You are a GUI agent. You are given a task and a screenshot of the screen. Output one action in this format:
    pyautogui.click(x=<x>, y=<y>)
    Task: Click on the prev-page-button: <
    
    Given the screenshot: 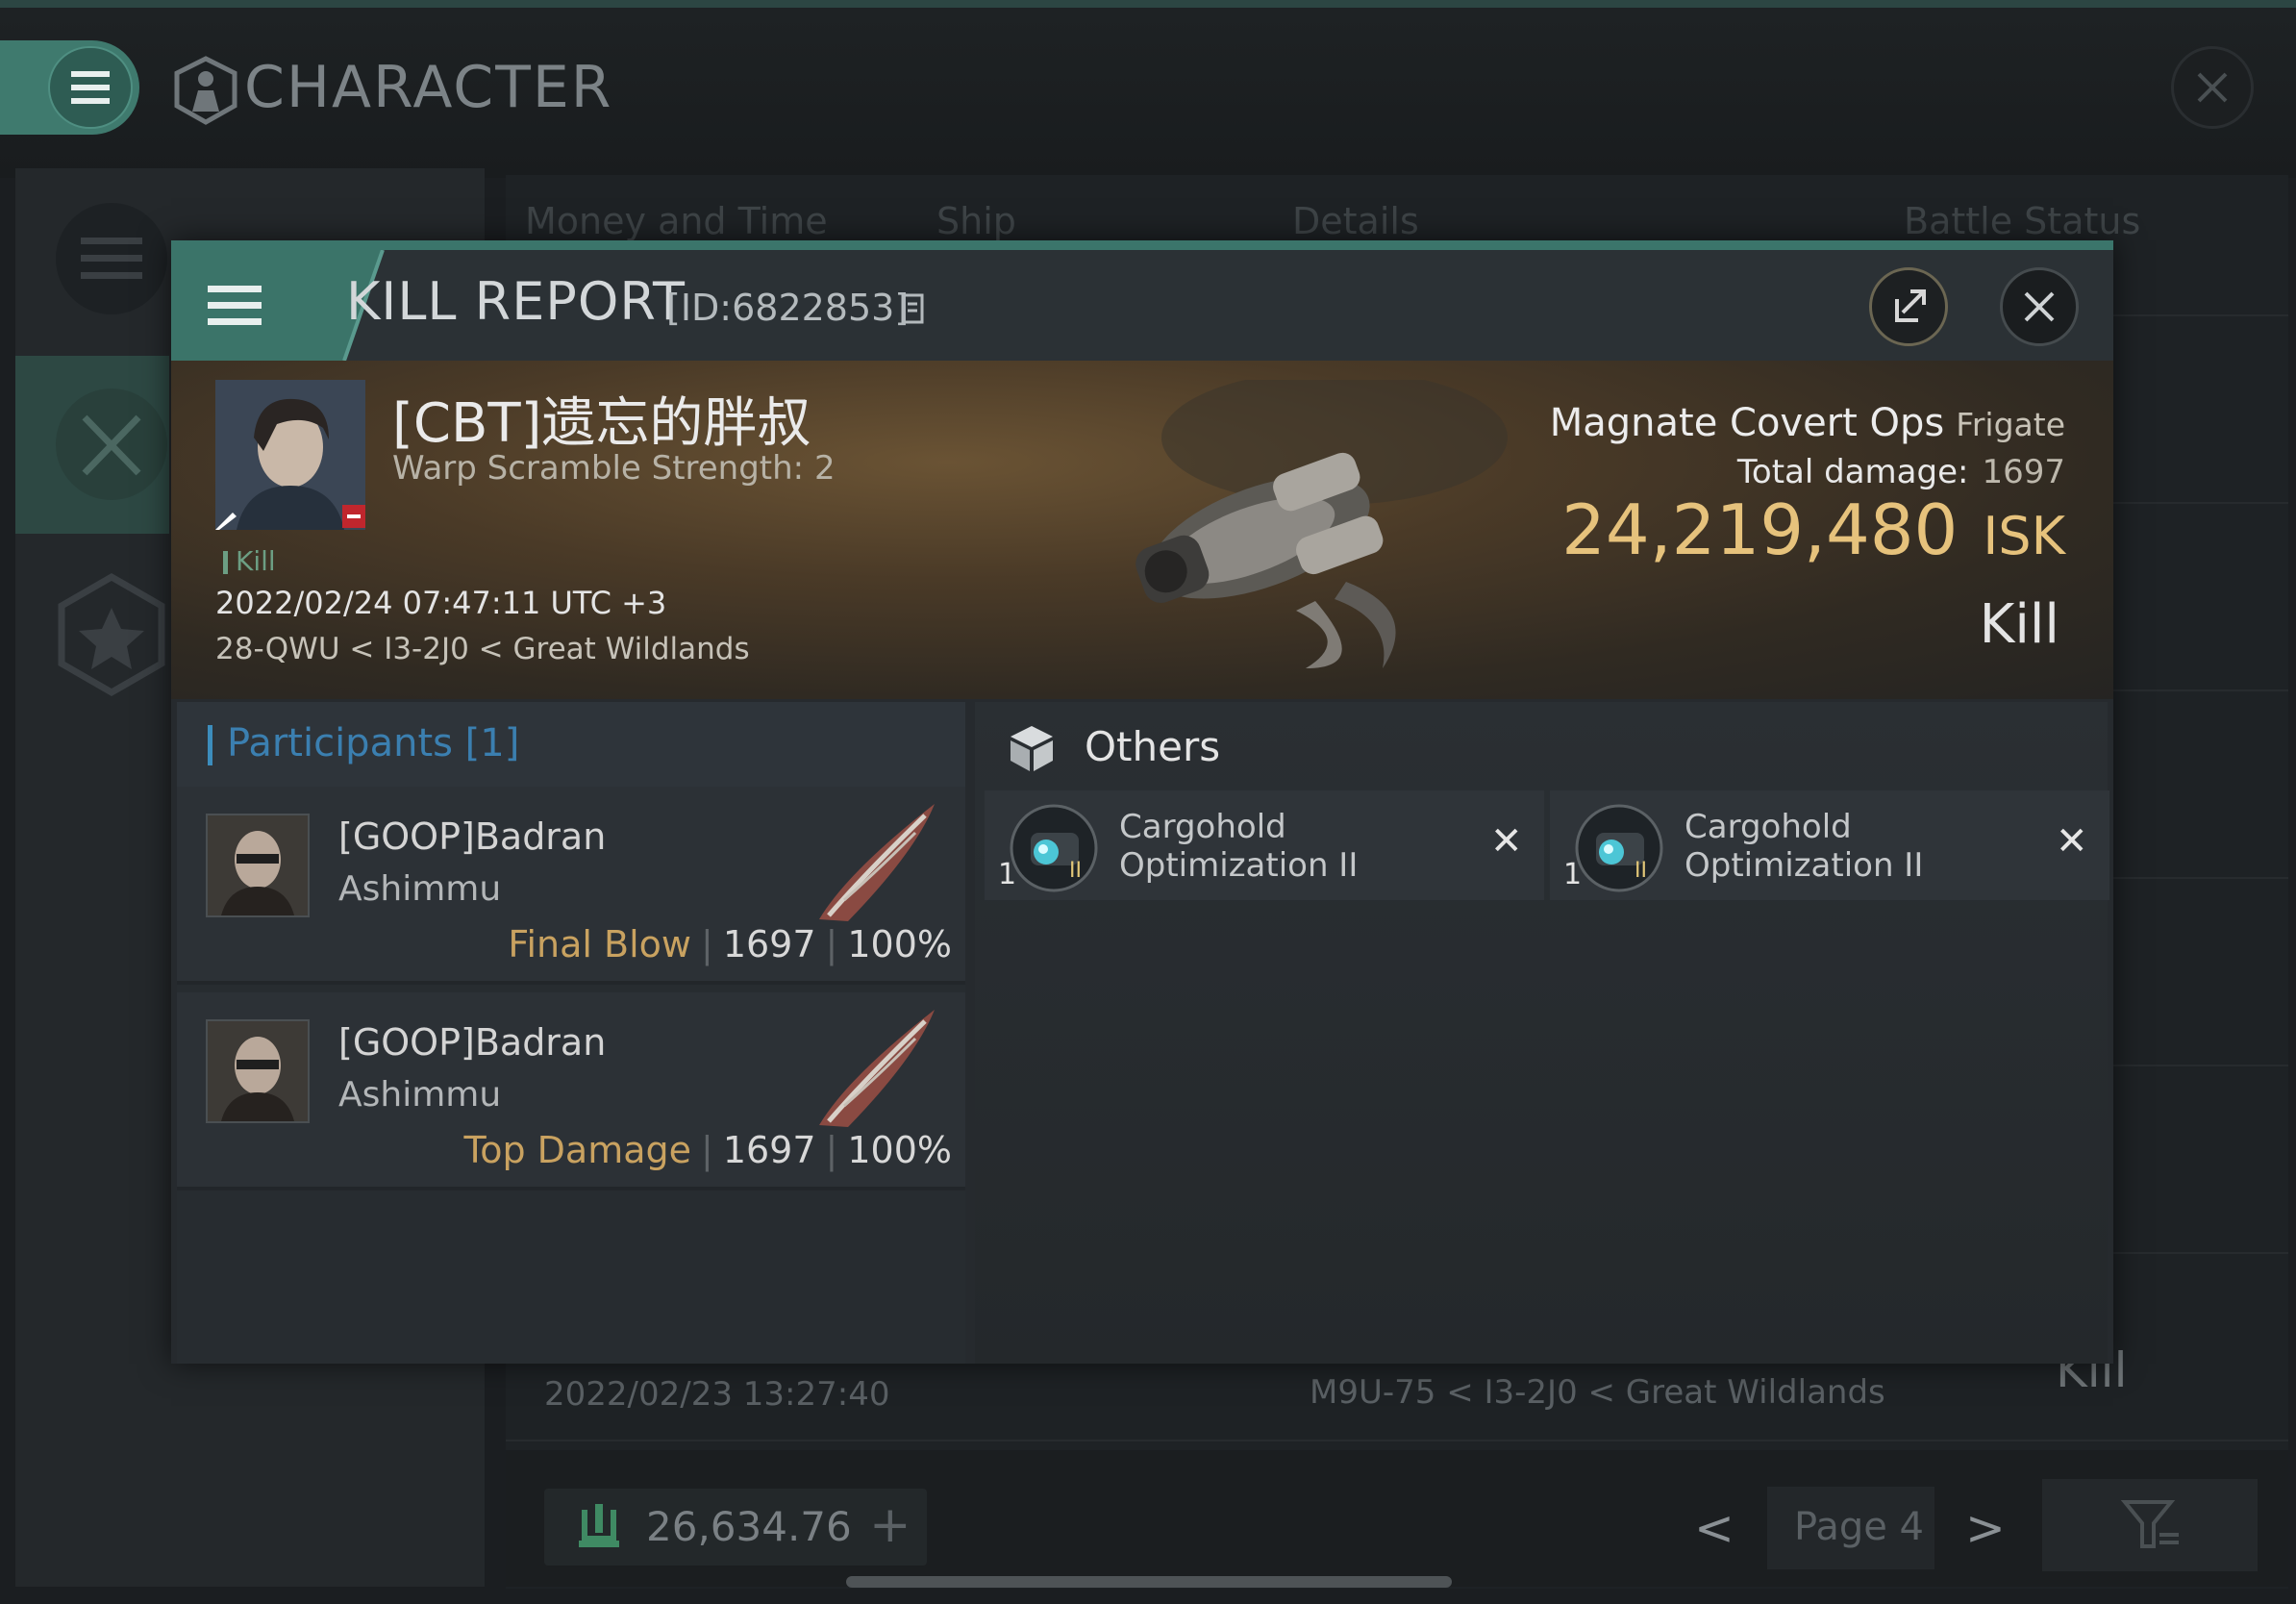 What is the action you would take?
    pyautogui.click(x=1714, y=1528)
    